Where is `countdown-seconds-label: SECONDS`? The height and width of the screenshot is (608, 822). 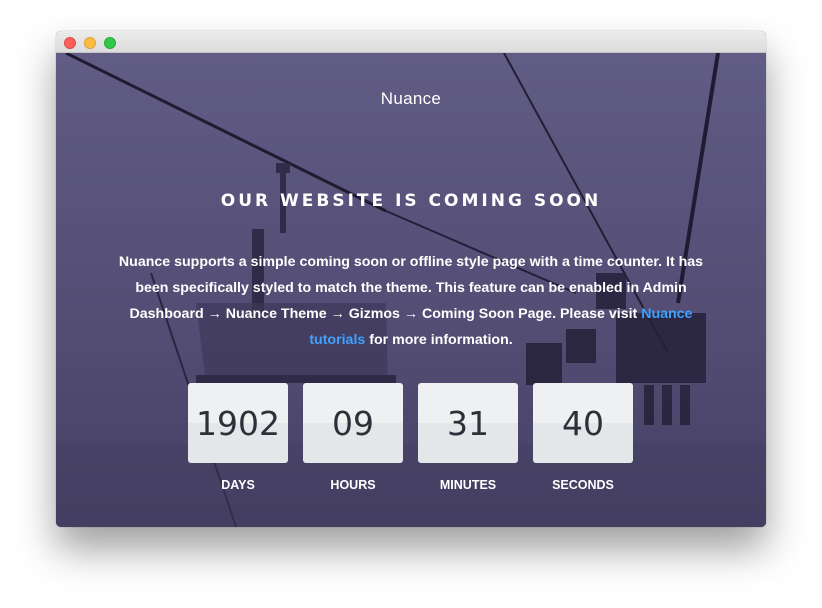
countdown-seconds-label: SECONDS is located at coordinates (583, 485).